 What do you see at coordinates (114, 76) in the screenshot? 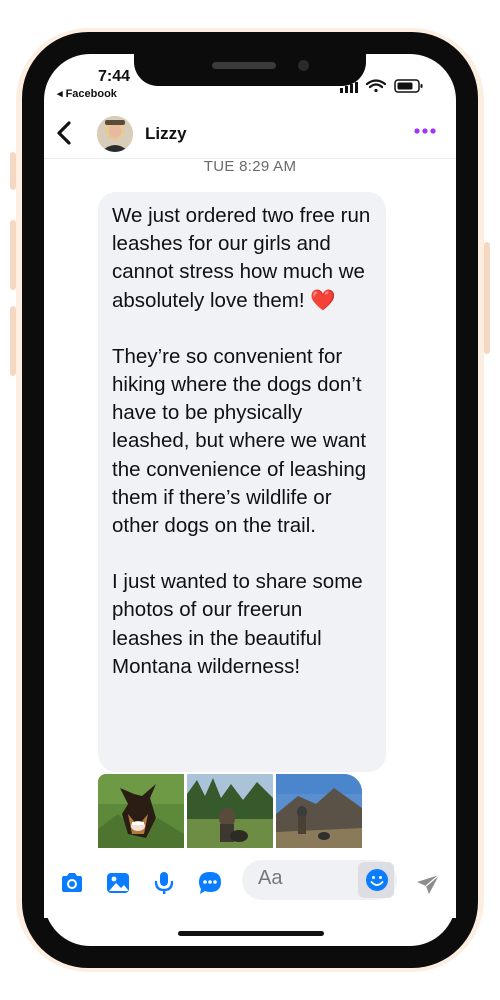
I see `status-time: 7:44` at bounding box center [114, 76].